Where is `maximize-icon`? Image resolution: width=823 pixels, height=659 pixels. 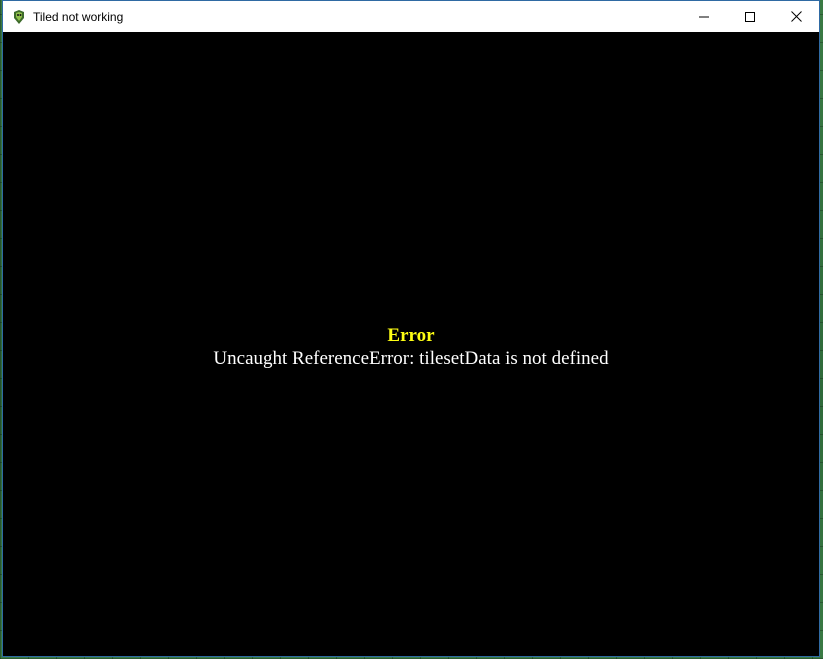
maximize-icon is located at coordinates (750, 16).